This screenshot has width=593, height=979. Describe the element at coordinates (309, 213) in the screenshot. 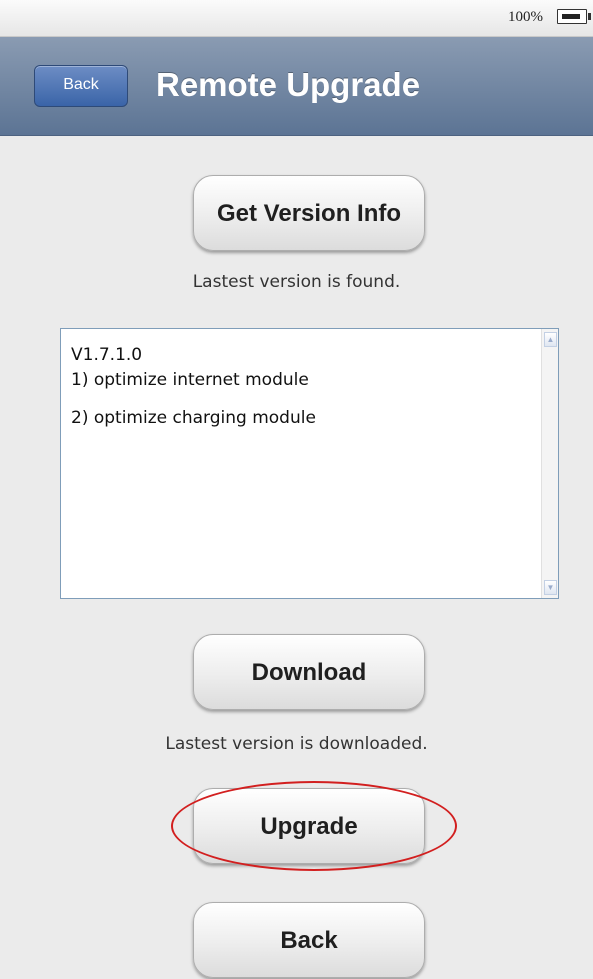

I see `get-version-info-button: Get Version Info` at that location.